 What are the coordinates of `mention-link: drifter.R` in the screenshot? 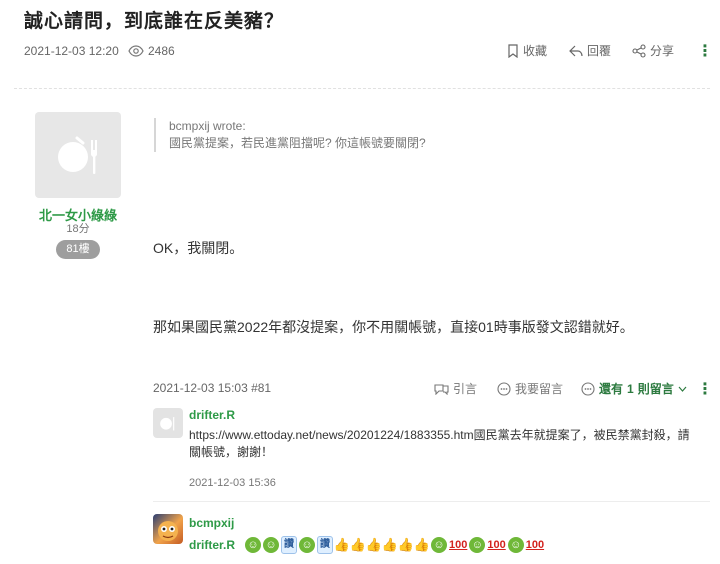 It's located at (212, 545).